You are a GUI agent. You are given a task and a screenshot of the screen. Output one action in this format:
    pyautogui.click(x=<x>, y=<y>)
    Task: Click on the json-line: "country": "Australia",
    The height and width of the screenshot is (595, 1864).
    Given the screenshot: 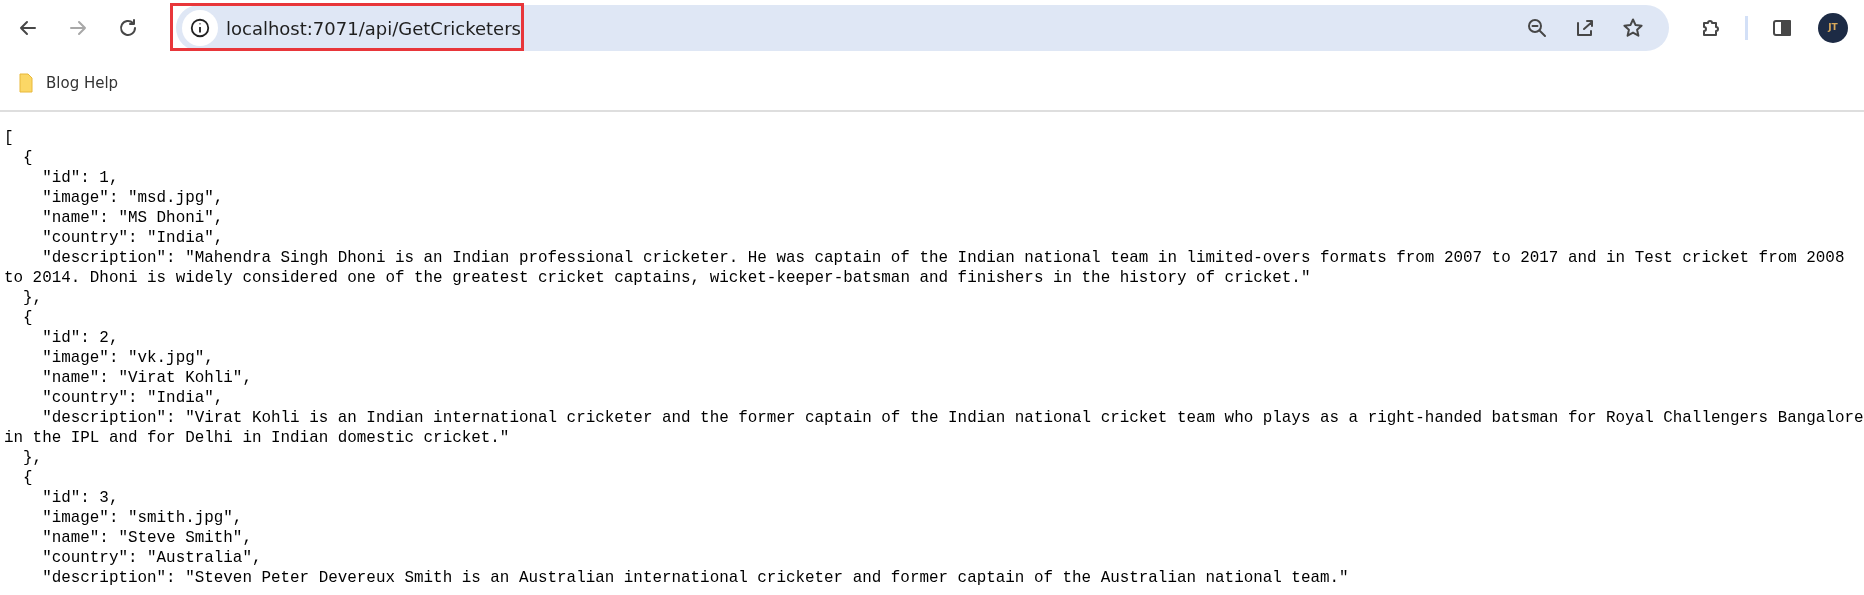 What is the action you would take?
    pyautogui.click(x=152, y=558)
    